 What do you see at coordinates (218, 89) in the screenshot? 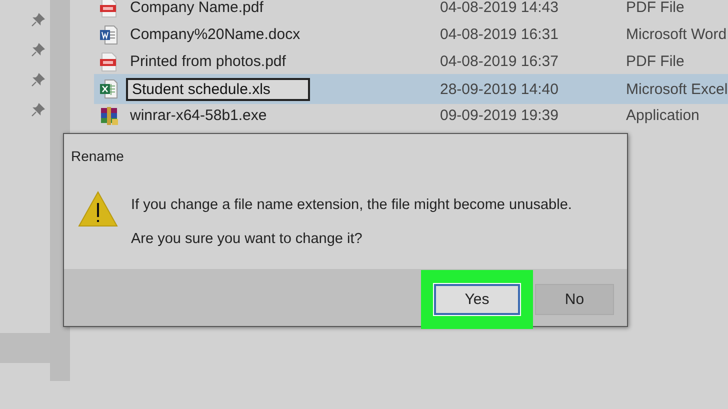
I see `rename-field: Student schedule.xls` at bounding box center [218, 89].